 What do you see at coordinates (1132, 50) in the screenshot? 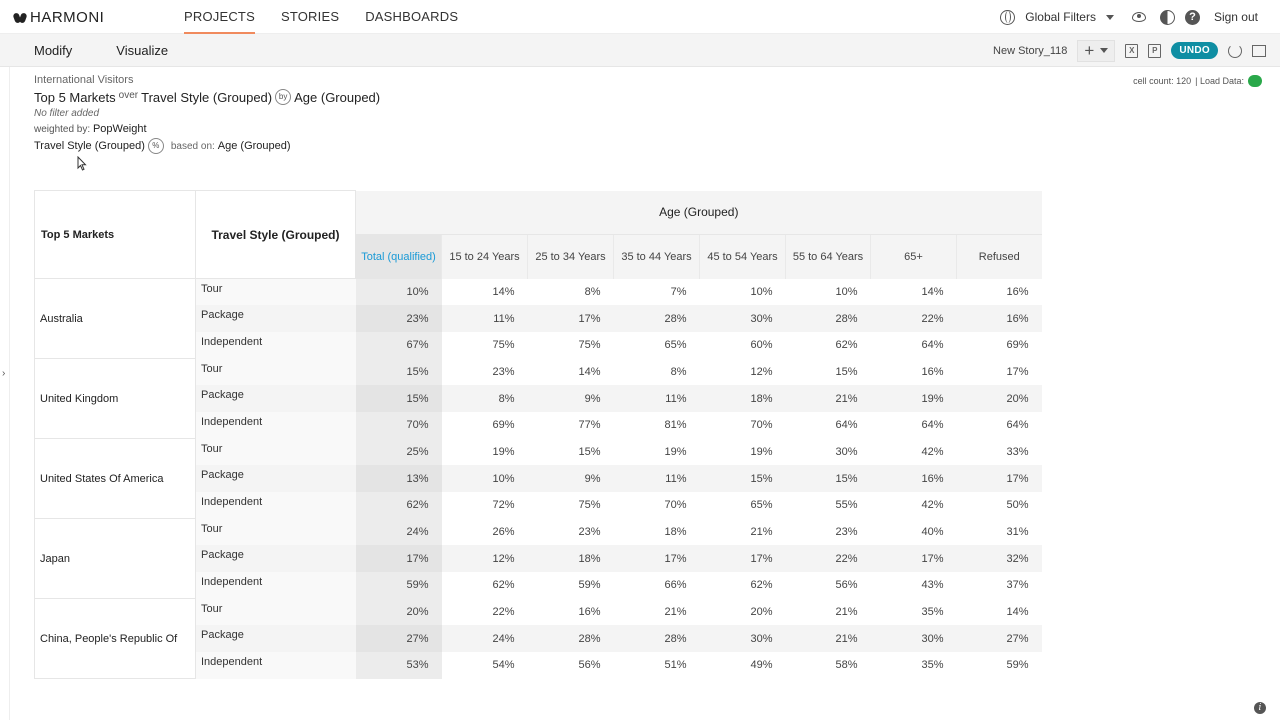
I see `excel-export-icon: X` at bounding box center [1132, 50].